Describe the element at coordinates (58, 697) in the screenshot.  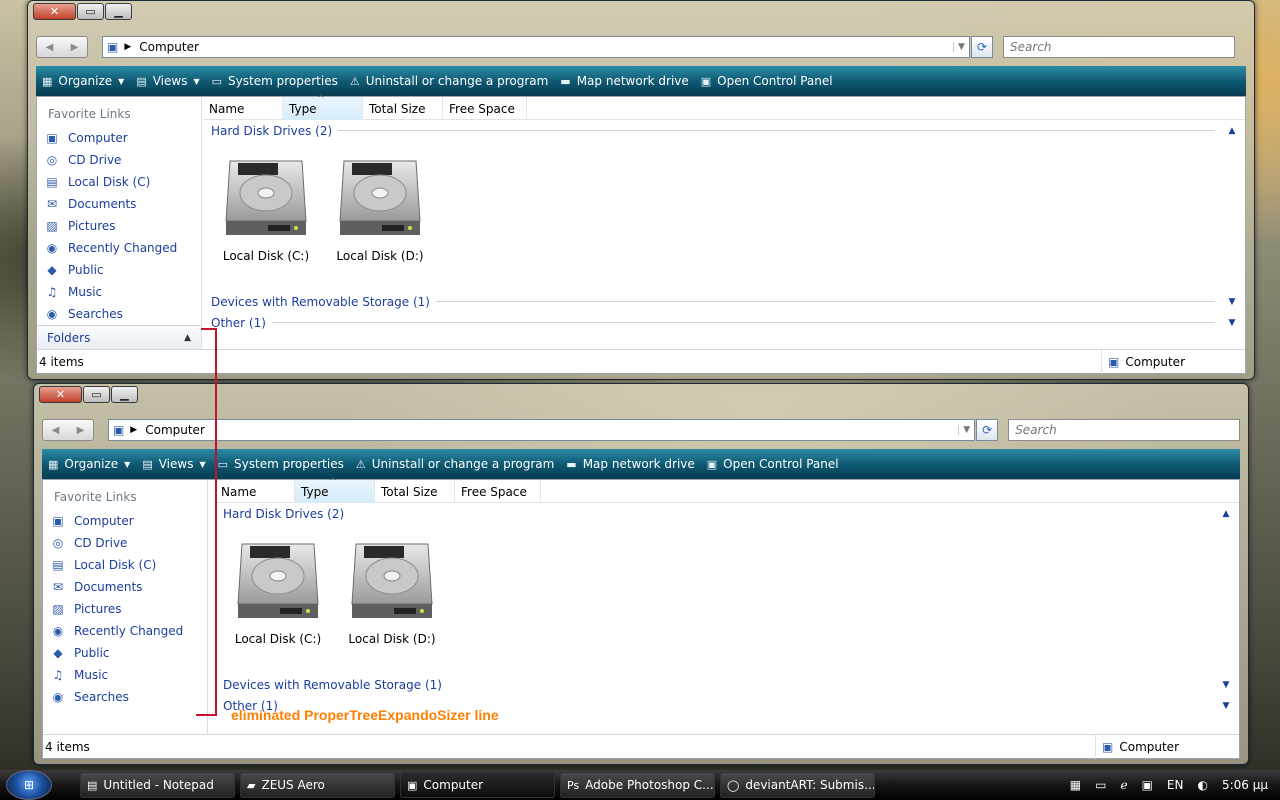
I see `search-icon: ◉` at that location.